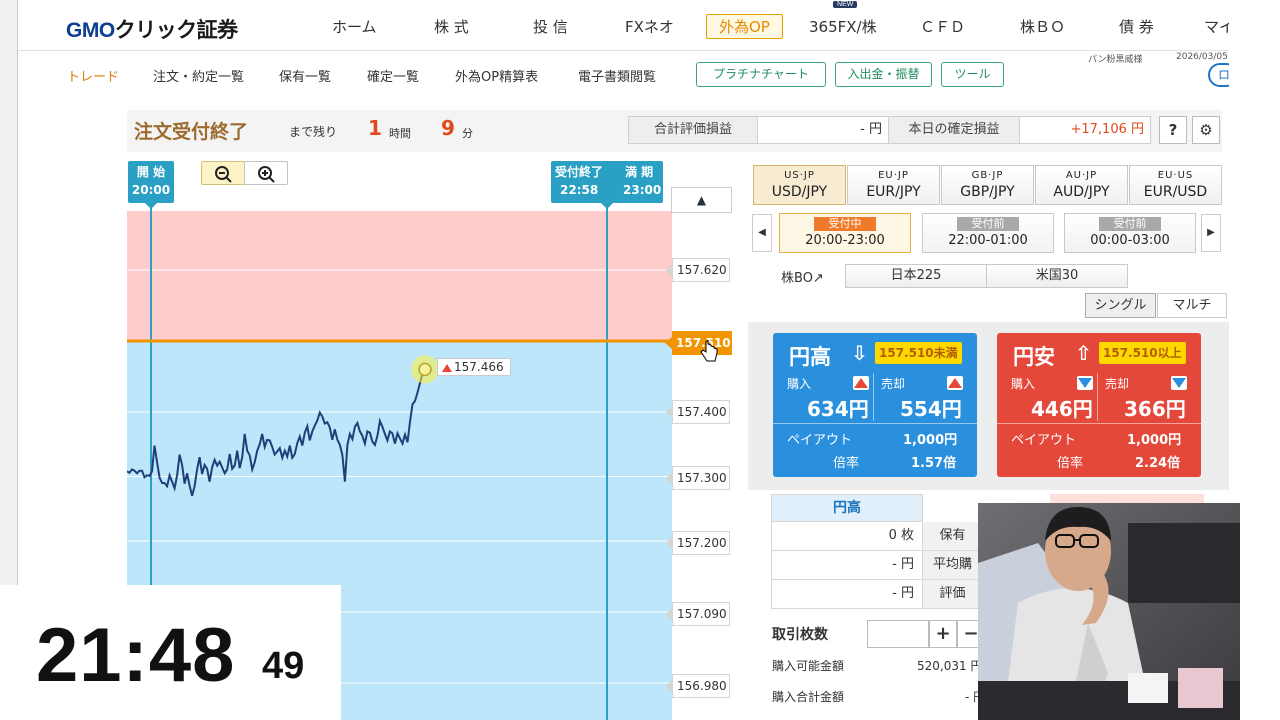 The height and width of the screenshot is (720, 1280). Describe the element at coordinates (354, 26) in the screenshot. I see `nav-home: ホーム` at that location.